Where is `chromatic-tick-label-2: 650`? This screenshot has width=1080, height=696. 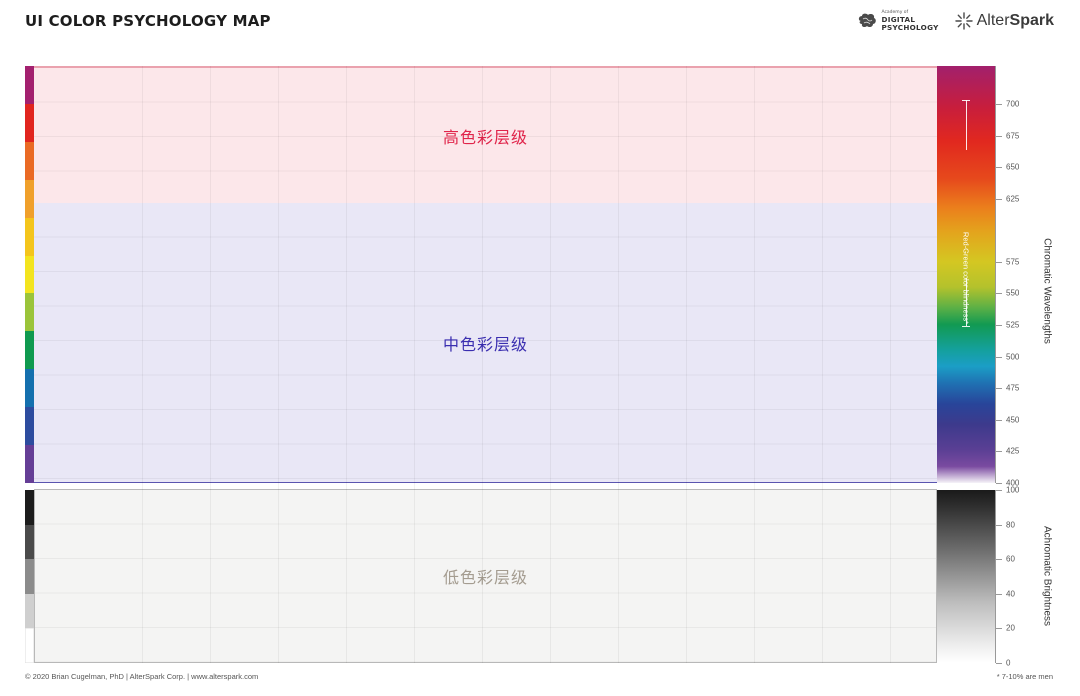
chromatic-tick-label-2: 650 is located at coordinates (1013, 167).